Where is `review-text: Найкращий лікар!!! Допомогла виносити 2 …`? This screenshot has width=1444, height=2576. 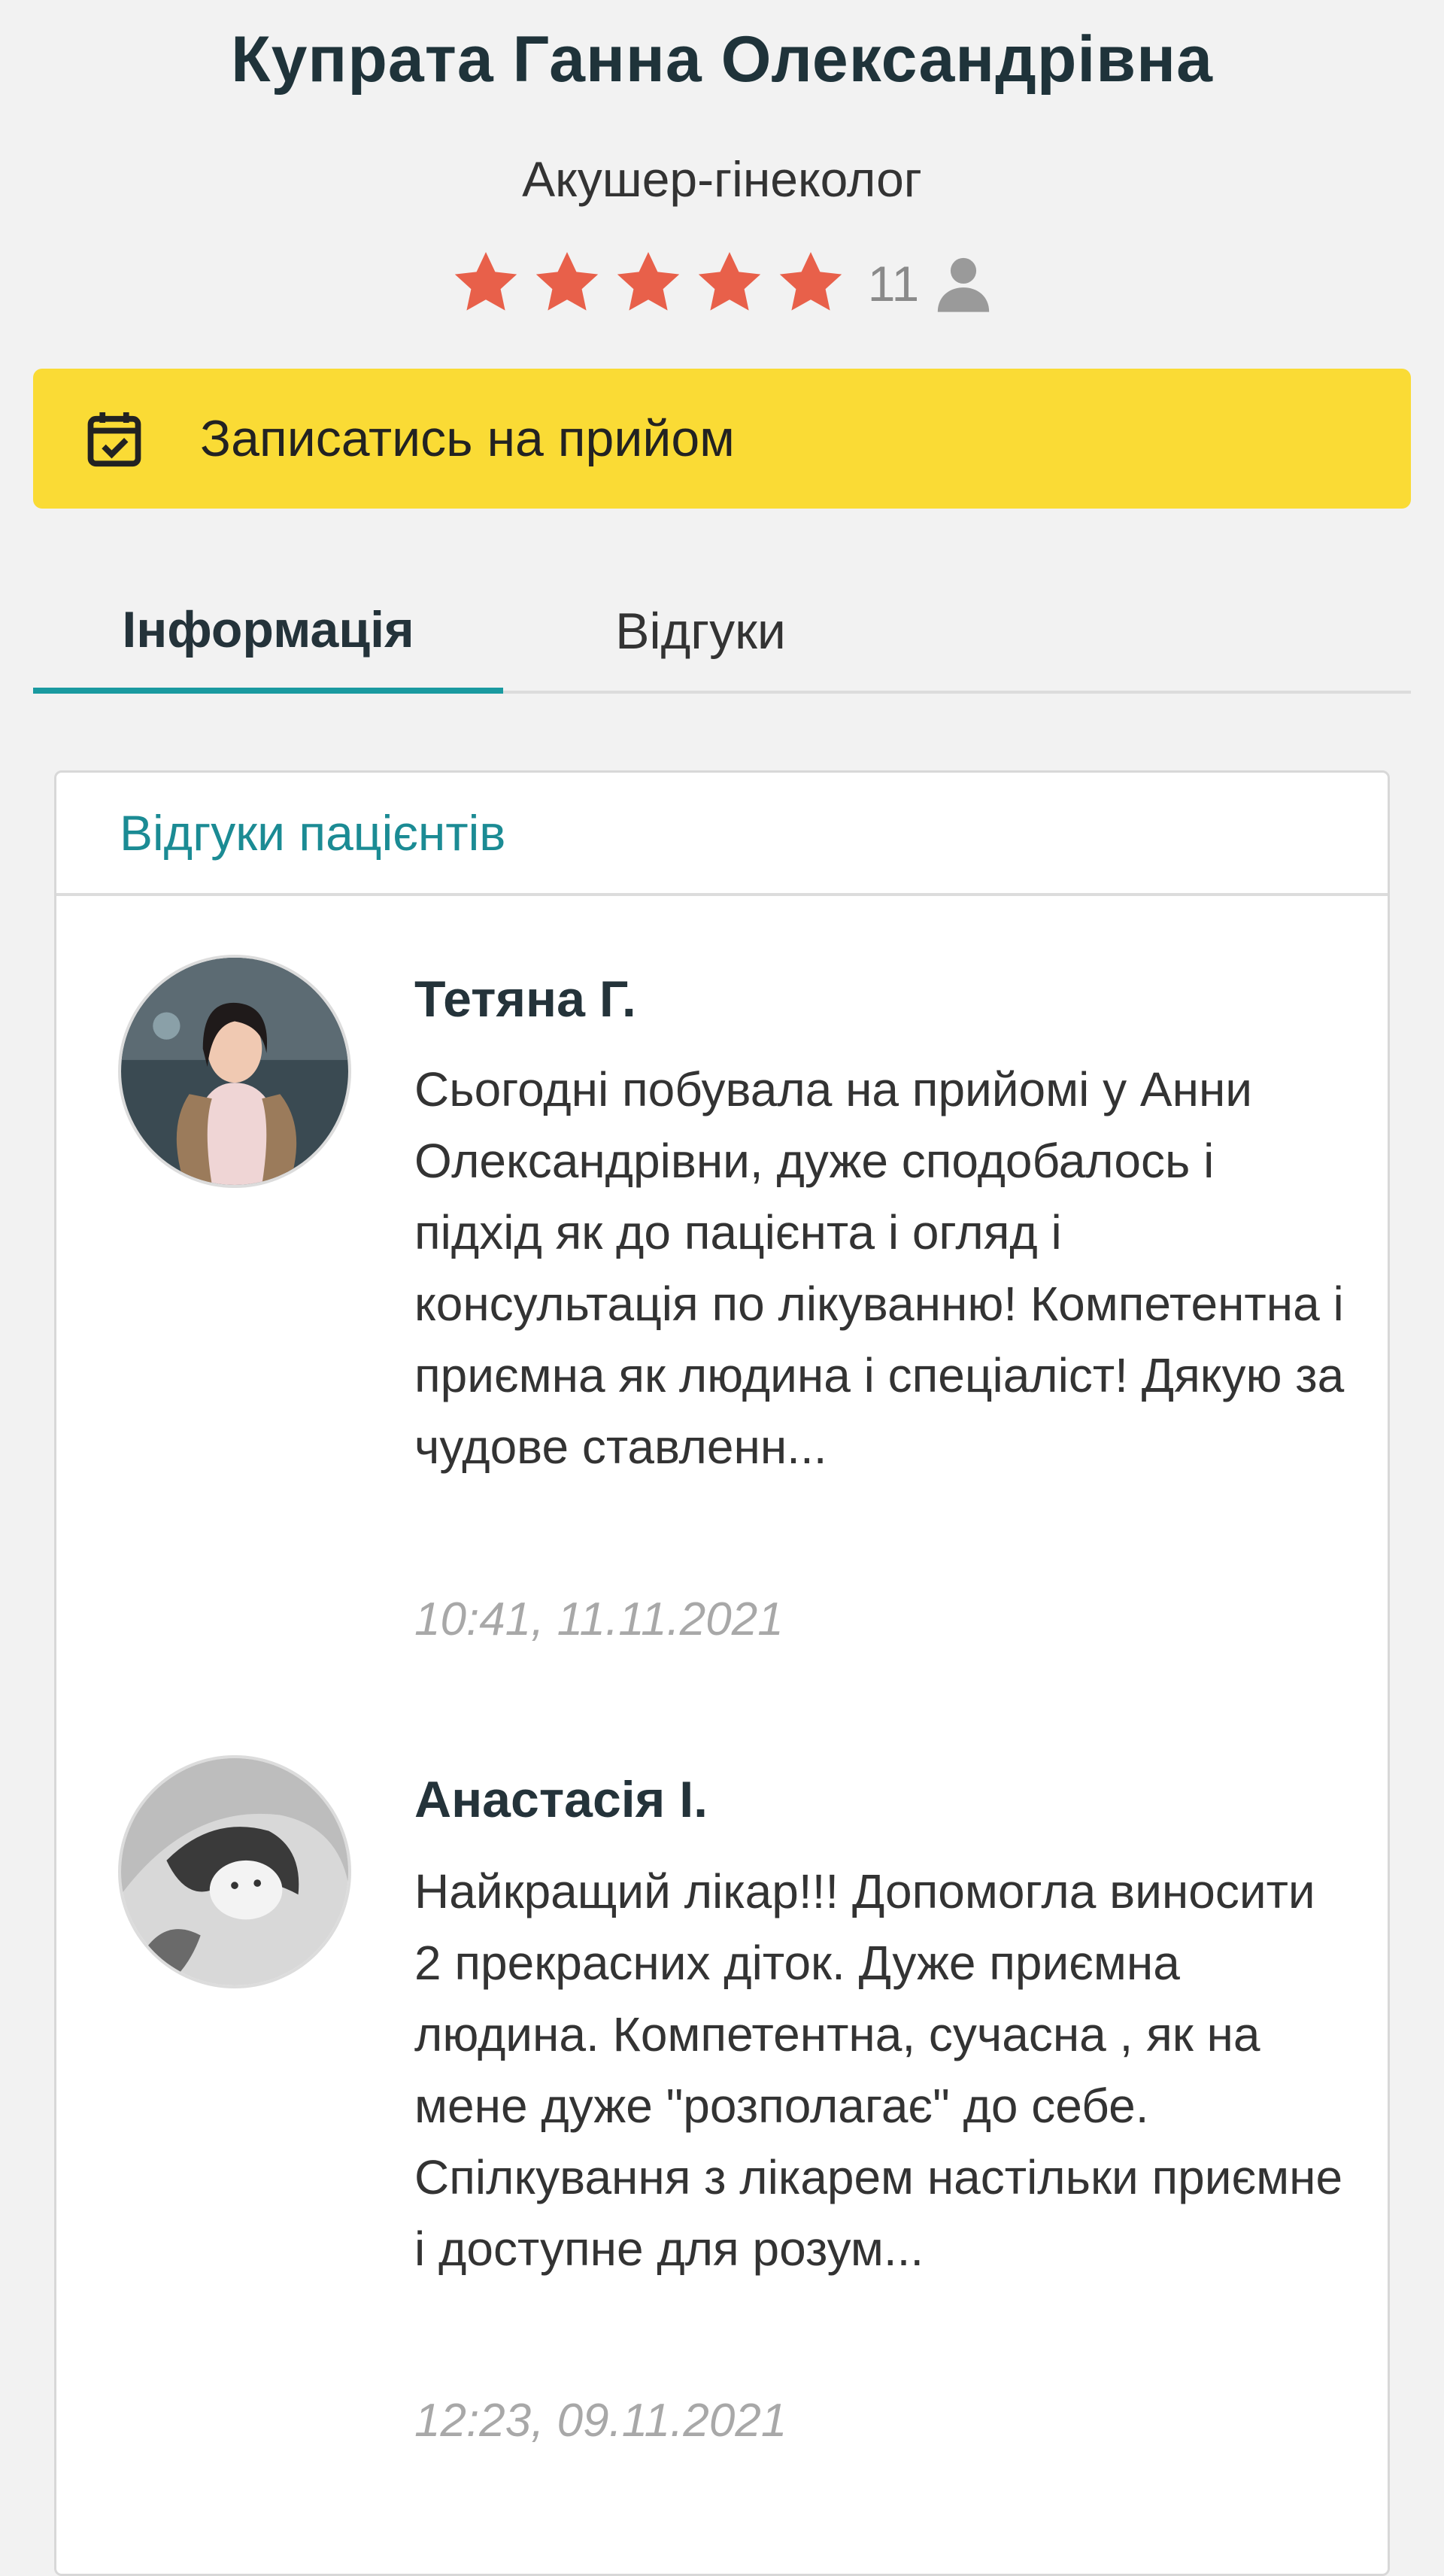
review-text: Найкращий лікар!!! Допомогла виносити 2 … is located at coordinates (878, 2070).